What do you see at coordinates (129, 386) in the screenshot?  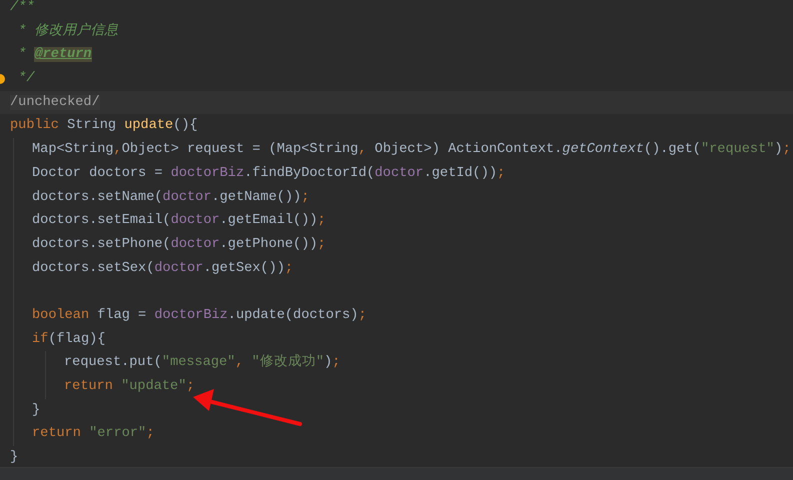 I see `code-line: return "update";` at bounding box center [129, 386].